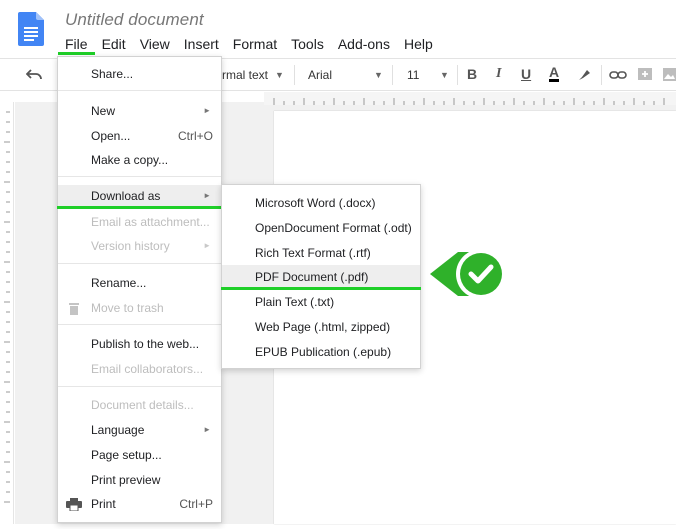 The width and height of the screenshot is (676, 529). I want to click on undo-icon, so click(34, 75).